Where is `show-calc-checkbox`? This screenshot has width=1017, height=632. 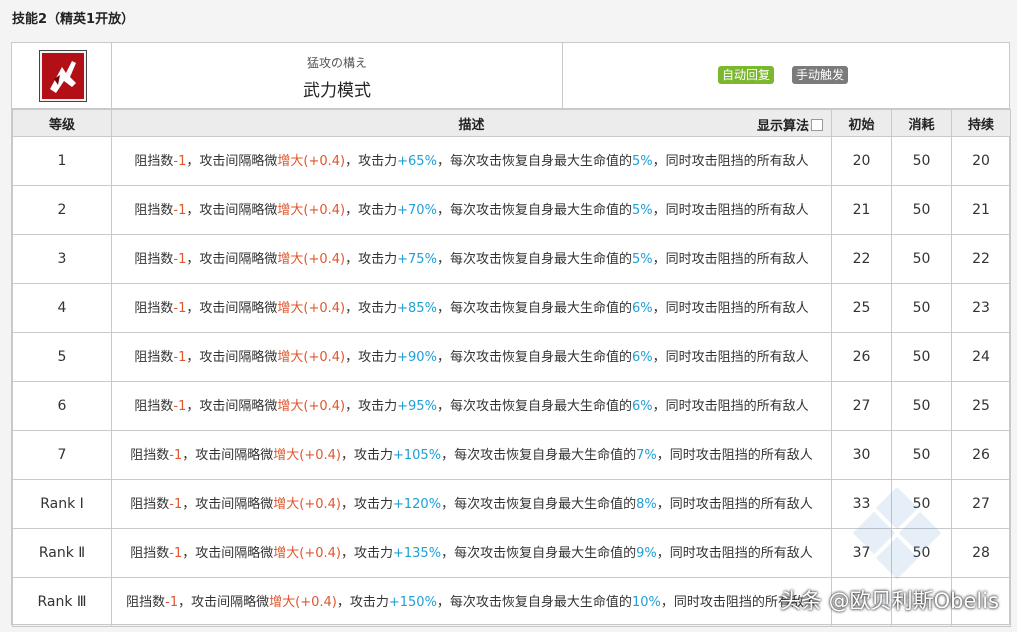
show-calc-checkbox is located at coordinates (817, 125).